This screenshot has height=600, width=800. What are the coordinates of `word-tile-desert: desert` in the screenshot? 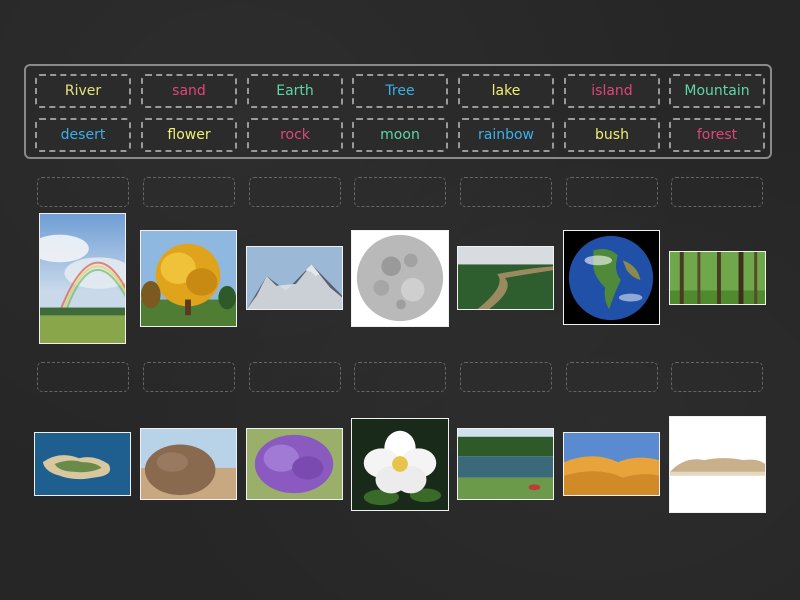 It's located at (83, 135).